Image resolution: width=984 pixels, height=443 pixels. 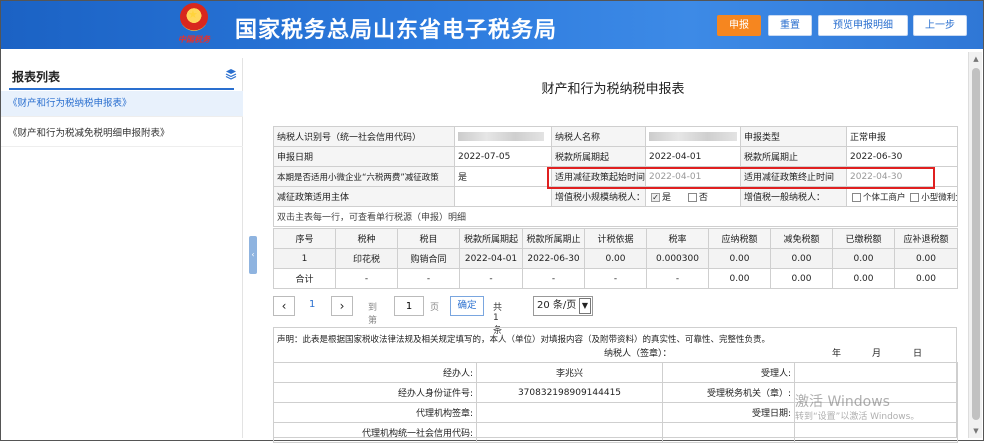 What do you see at coordinates (304, 238) in the screenshot?
I see `col-header-seq: 序号` at bounding box center [304, 238].